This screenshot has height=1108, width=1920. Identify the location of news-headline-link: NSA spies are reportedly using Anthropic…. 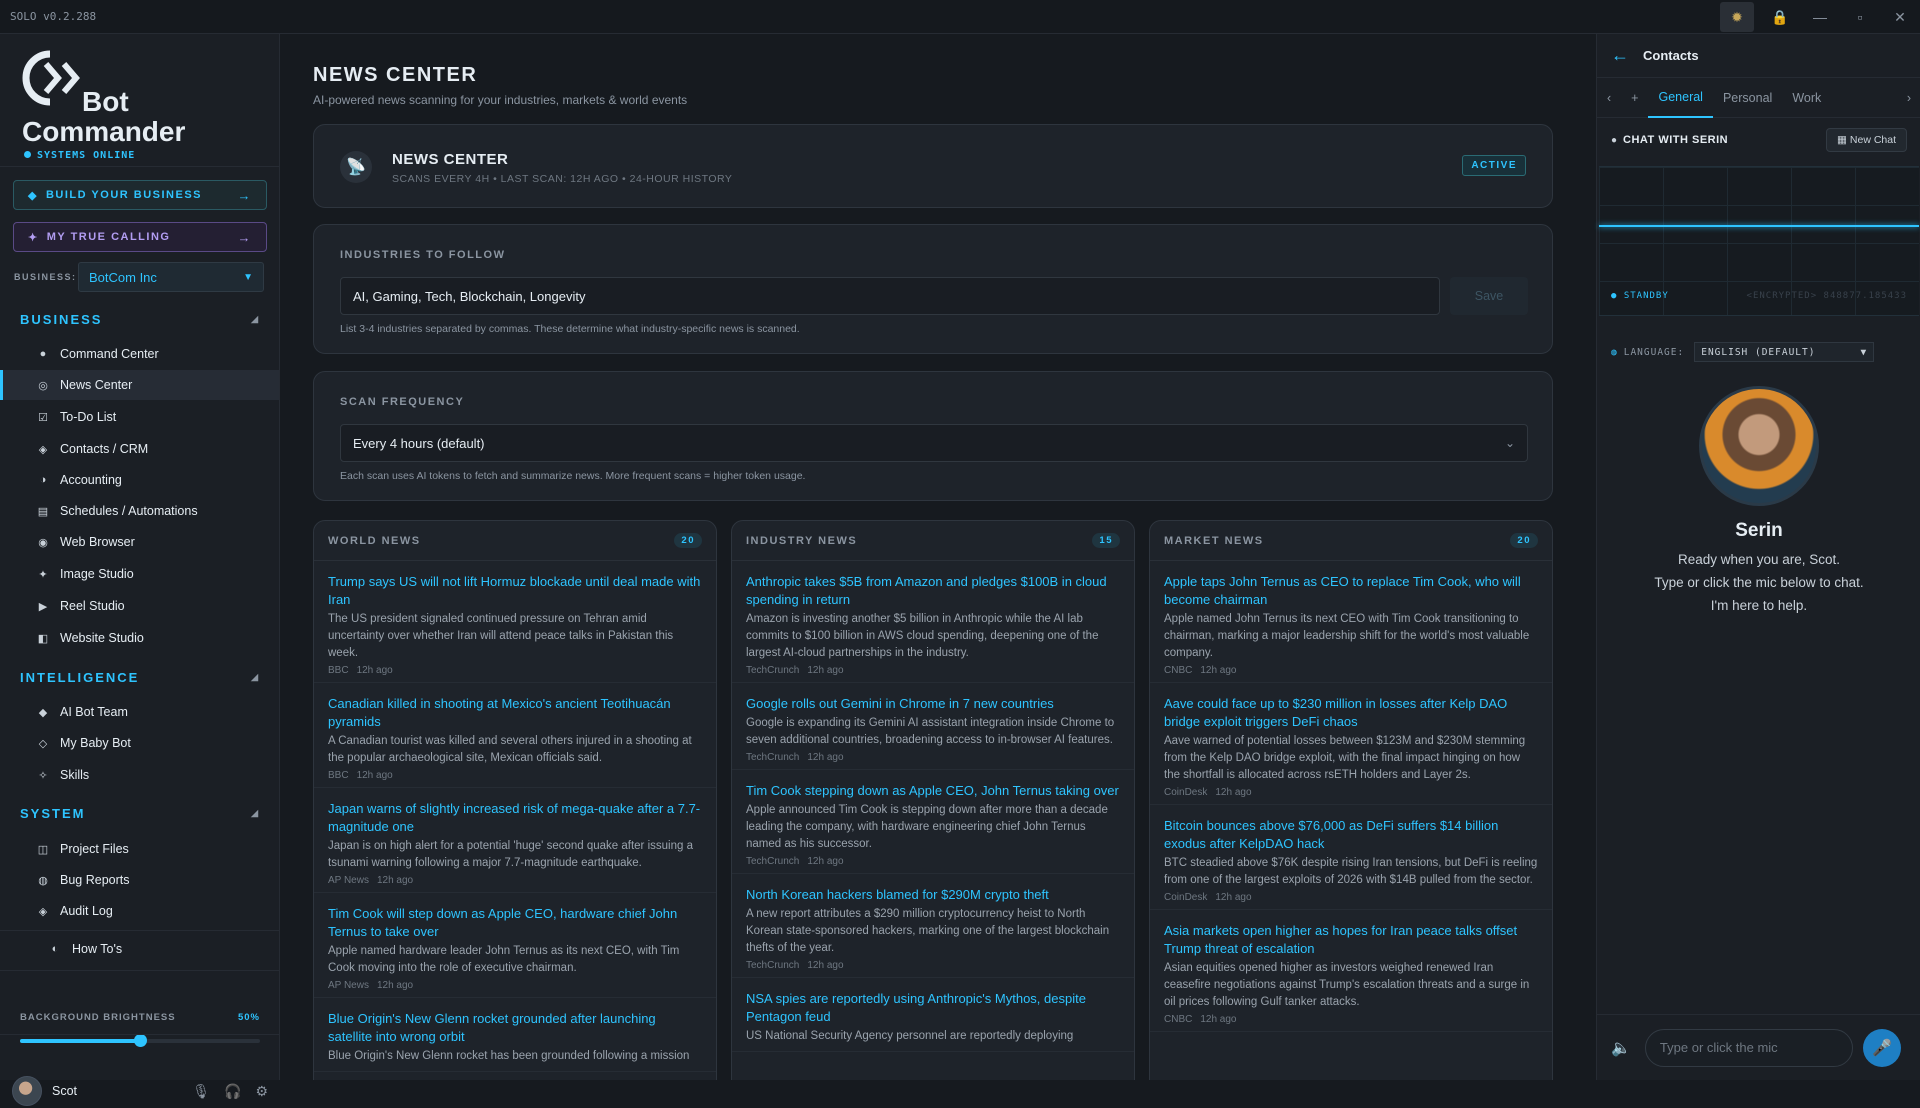
(933, 1008).